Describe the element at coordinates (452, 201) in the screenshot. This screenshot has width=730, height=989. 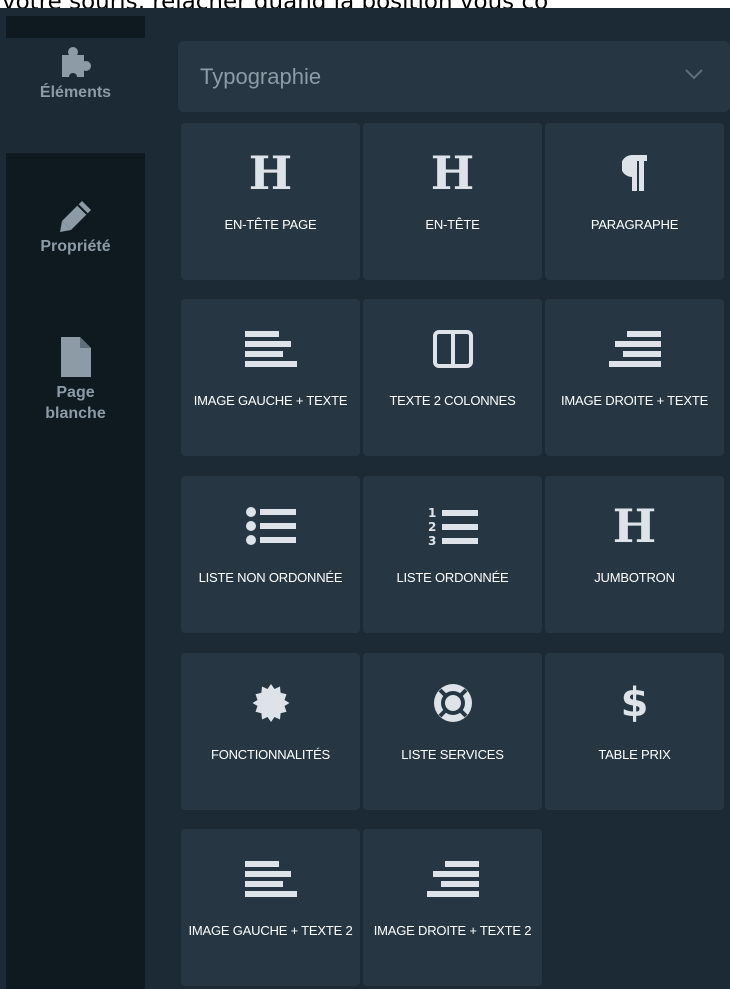
I see `element-tile-header: H EN-TÊTE` at that location.